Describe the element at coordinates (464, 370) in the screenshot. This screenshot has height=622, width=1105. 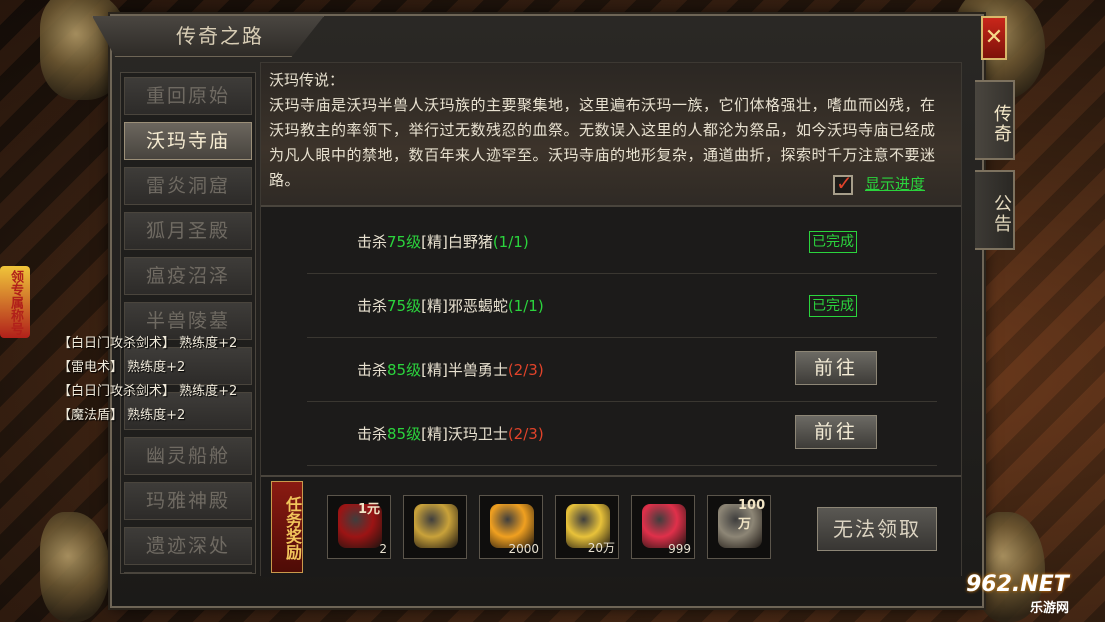
I see `quest-name: [精]半兽勇士` at that location.